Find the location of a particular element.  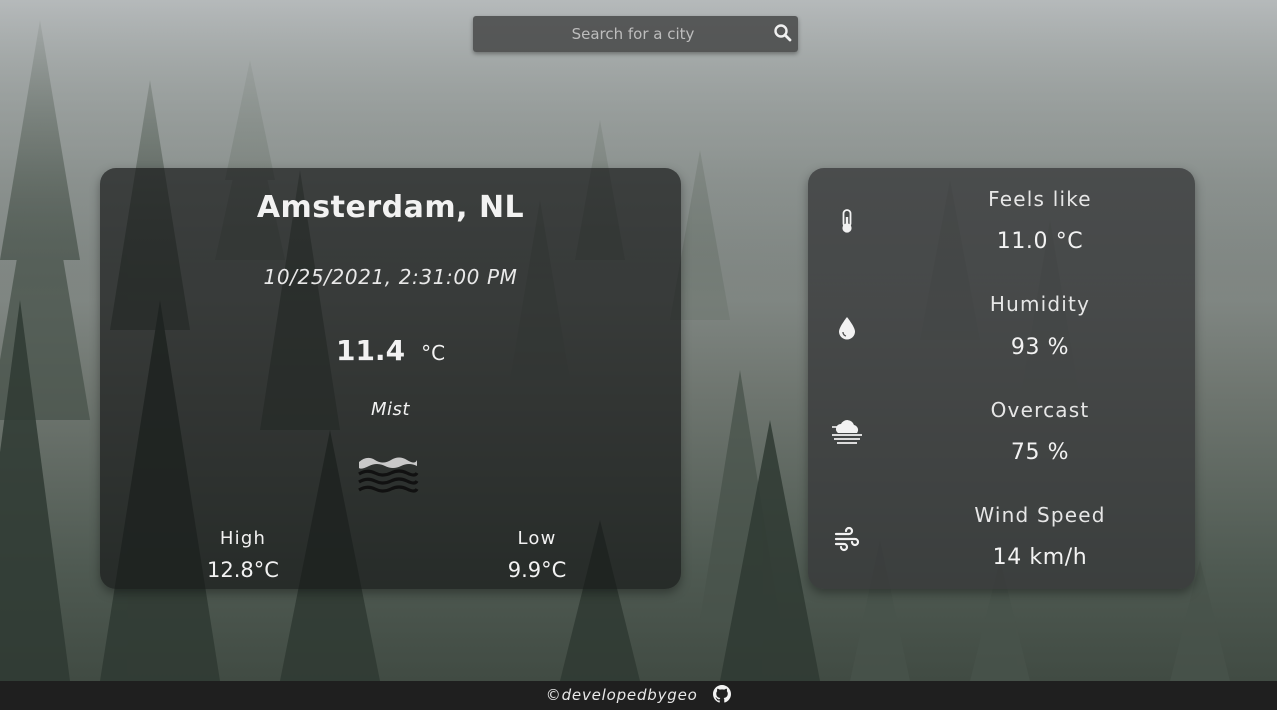

humidity-label: Humidity is located at coordinates (1040, 304).